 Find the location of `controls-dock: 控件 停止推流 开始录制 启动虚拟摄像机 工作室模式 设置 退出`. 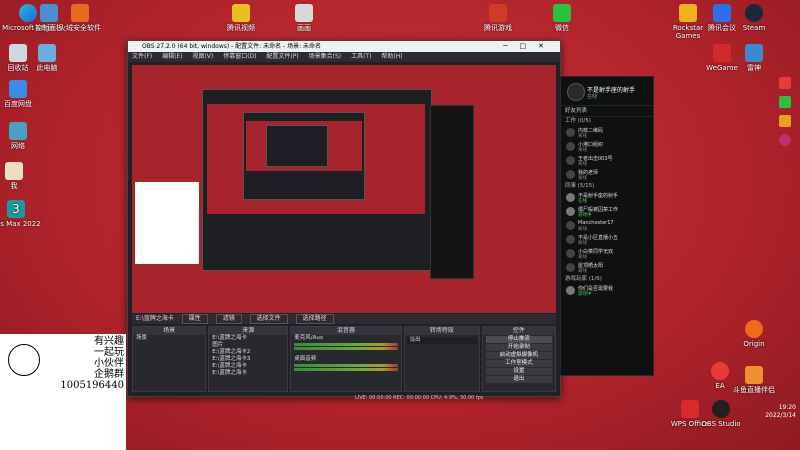

controls-dock: 控件 停止推流 开始录制 启动虚拟摄像机 工作室模式 设置 退出 is located at coordinates (518, 359).